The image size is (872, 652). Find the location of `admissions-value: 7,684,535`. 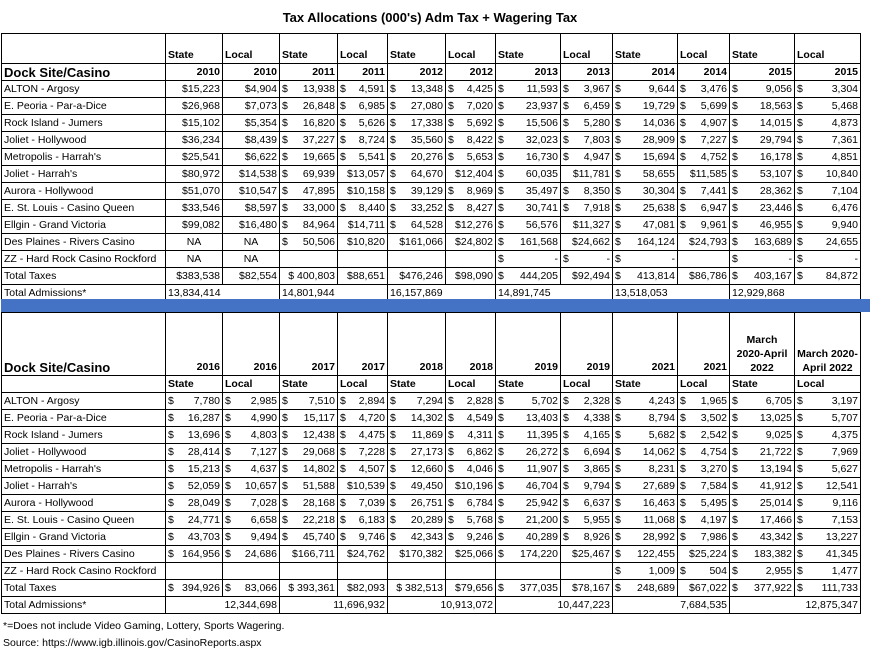

admissions-value: 7,684,535 is located at coordinates (671, 605).